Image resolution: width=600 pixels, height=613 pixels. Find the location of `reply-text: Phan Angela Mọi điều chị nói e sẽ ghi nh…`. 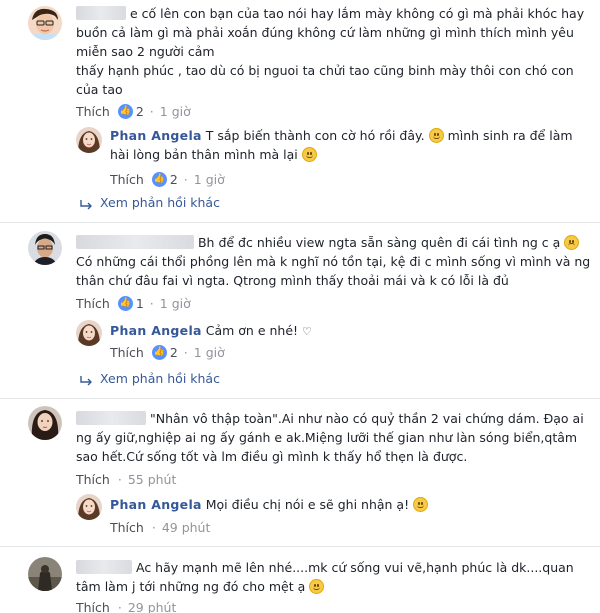

reply-text: Phan Angela Mọi điều chị nói e sẽ ghi nh… is located at coordinates (352, 504).